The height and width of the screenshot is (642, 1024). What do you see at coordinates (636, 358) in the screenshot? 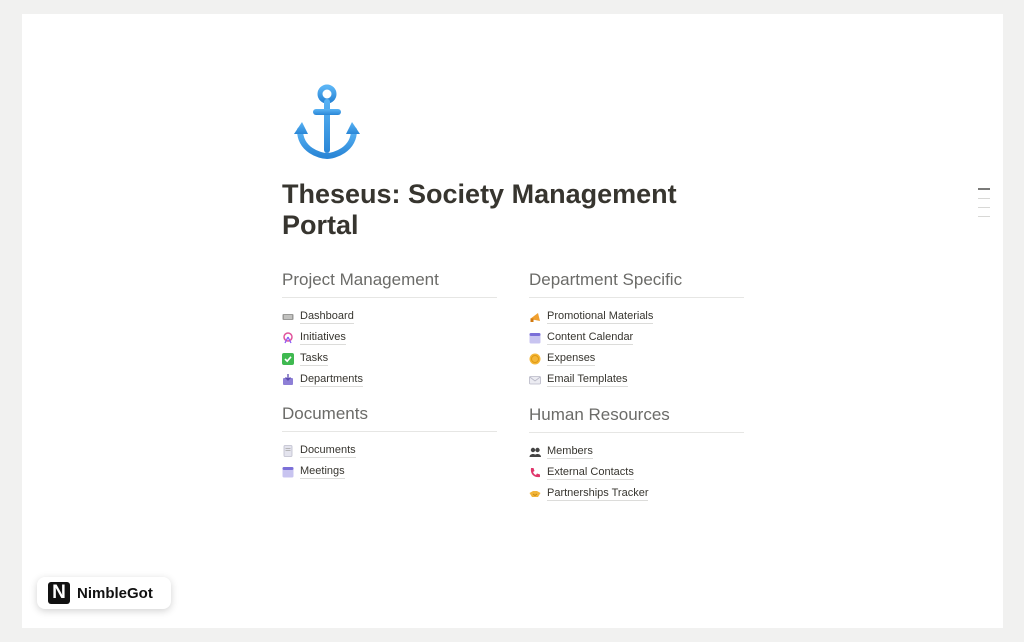
I see `link-expenses: Expenses` at bounding box center [636, 358].